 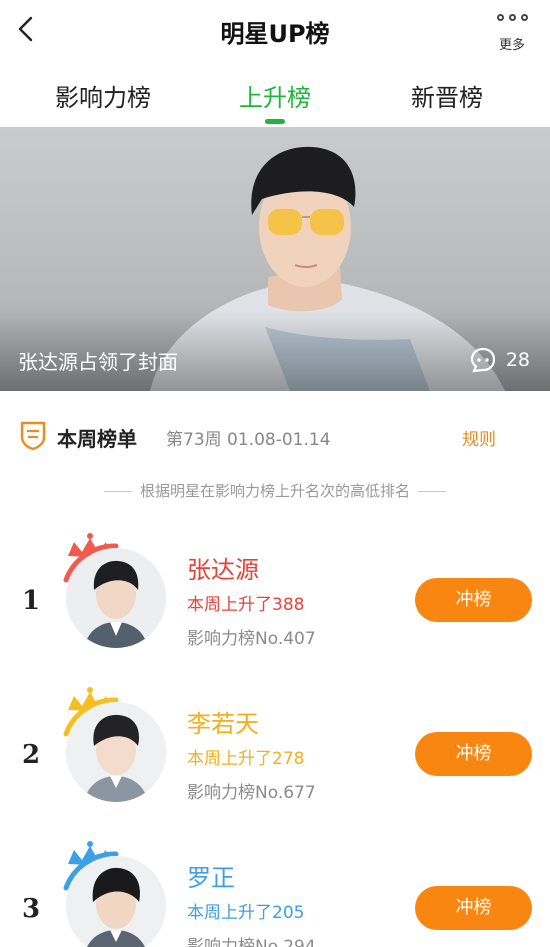 What do you see at coordinates (512, 31) in the screenshot?
I see `more-button: 更多` at bounding box center [512, 31].